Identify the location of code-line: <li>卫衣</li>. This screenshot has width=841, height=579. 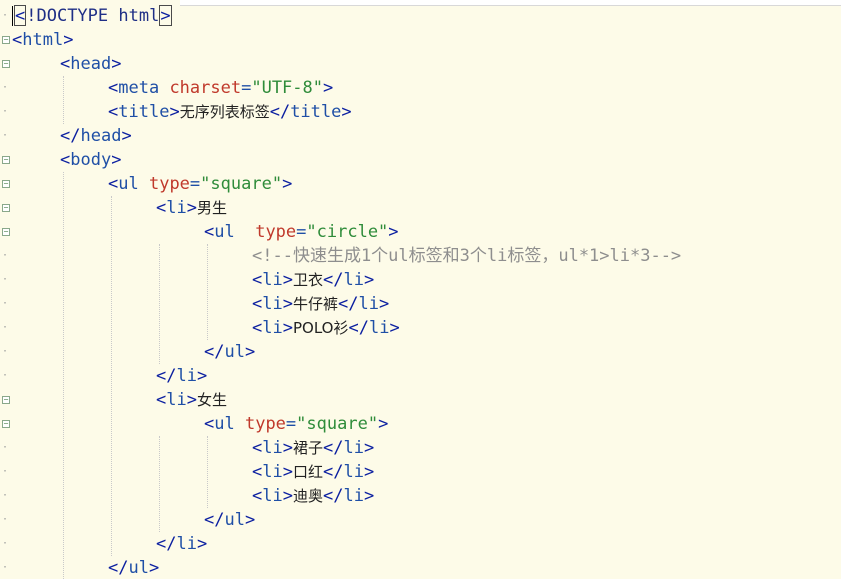
(313, 280).